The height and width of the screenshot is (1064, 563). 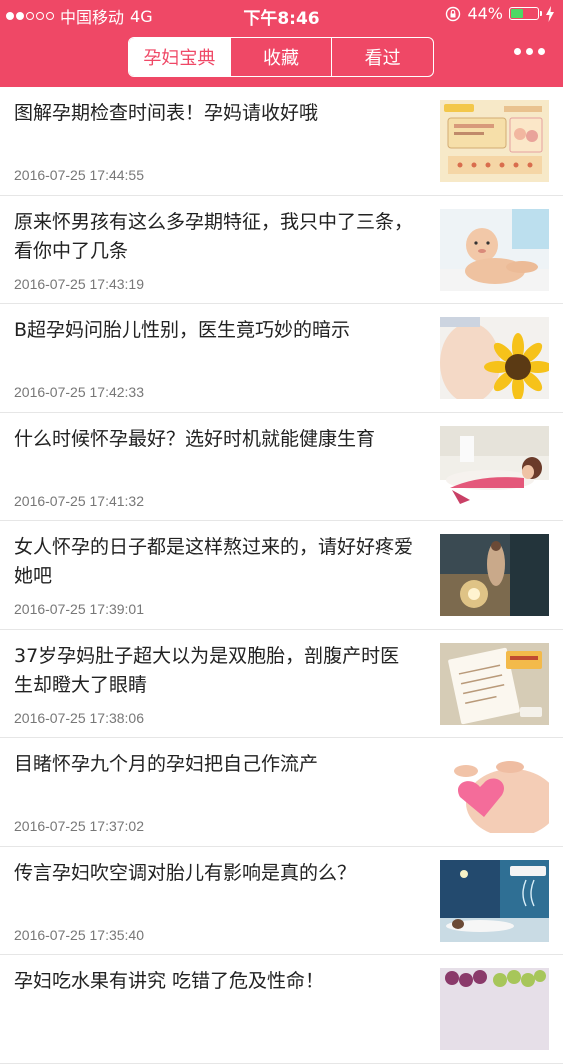 What do you see at coordinates (281, 358) in the screenshot?
I see `article-item: B超孕妈问胎儿性别，医生竟巧妙的暗示 2016-07-25 17:42:33` at bounding box center [281, 358].